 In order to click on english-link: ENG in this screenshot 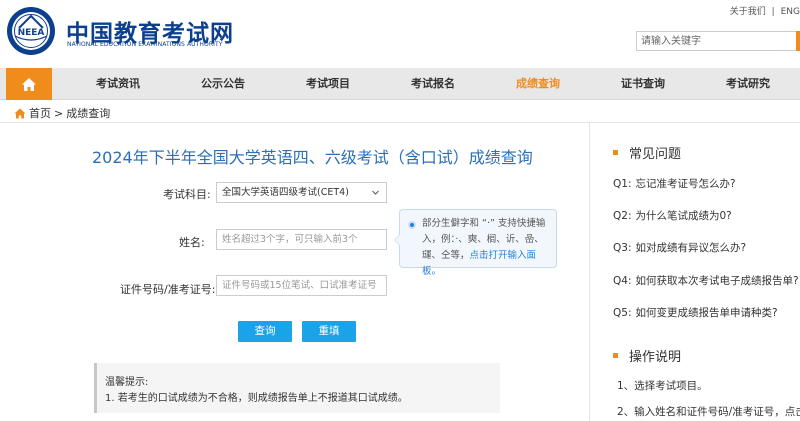, I will do `click(790, 12)`.